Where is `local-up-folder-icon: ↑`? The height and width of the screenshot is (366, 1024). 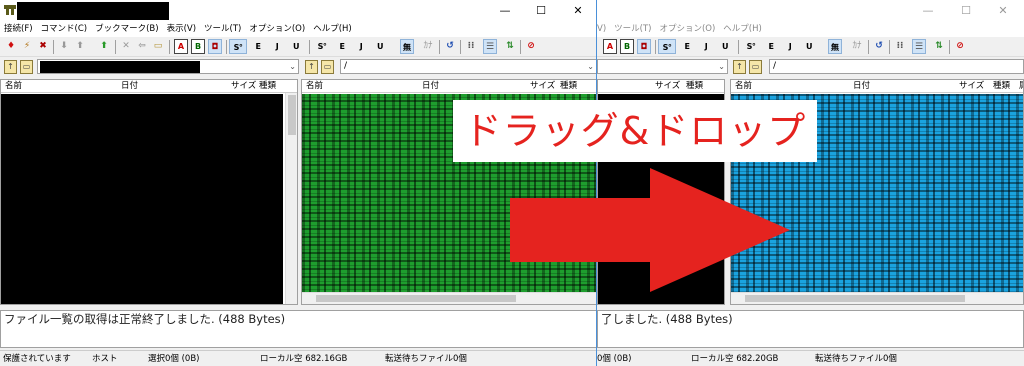
local-up-folder-icon: ↑ is located at coordinates (10, 67).